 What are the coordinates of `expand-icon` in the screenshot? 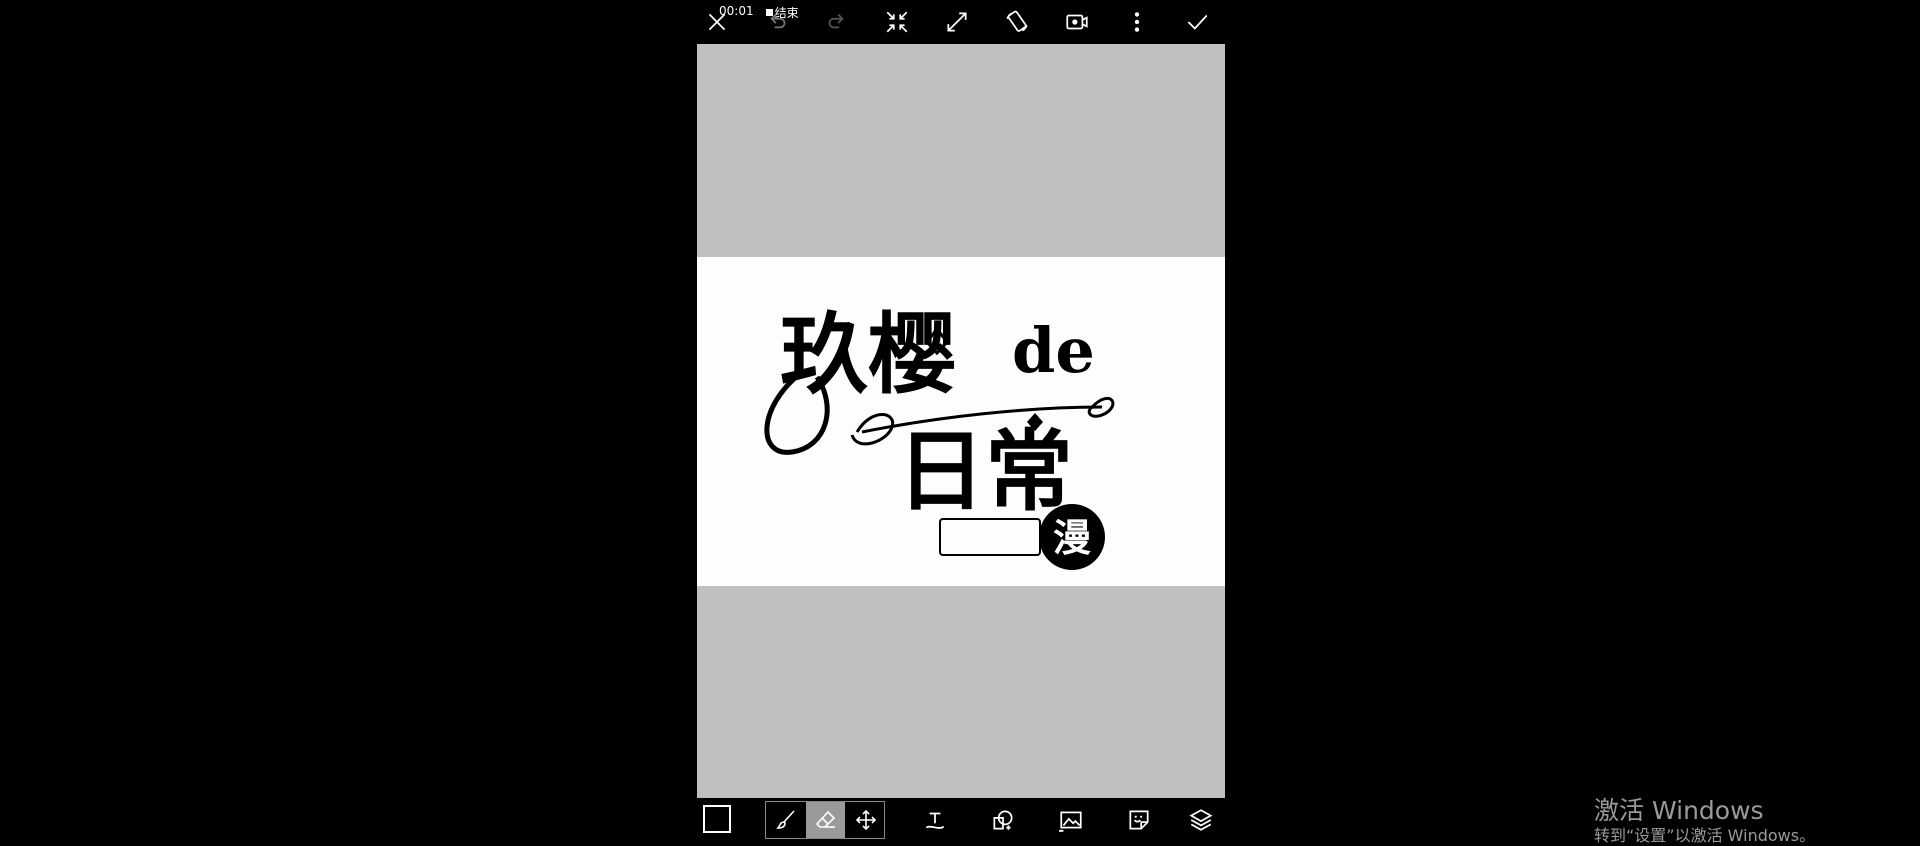 It's located at (957, 22).